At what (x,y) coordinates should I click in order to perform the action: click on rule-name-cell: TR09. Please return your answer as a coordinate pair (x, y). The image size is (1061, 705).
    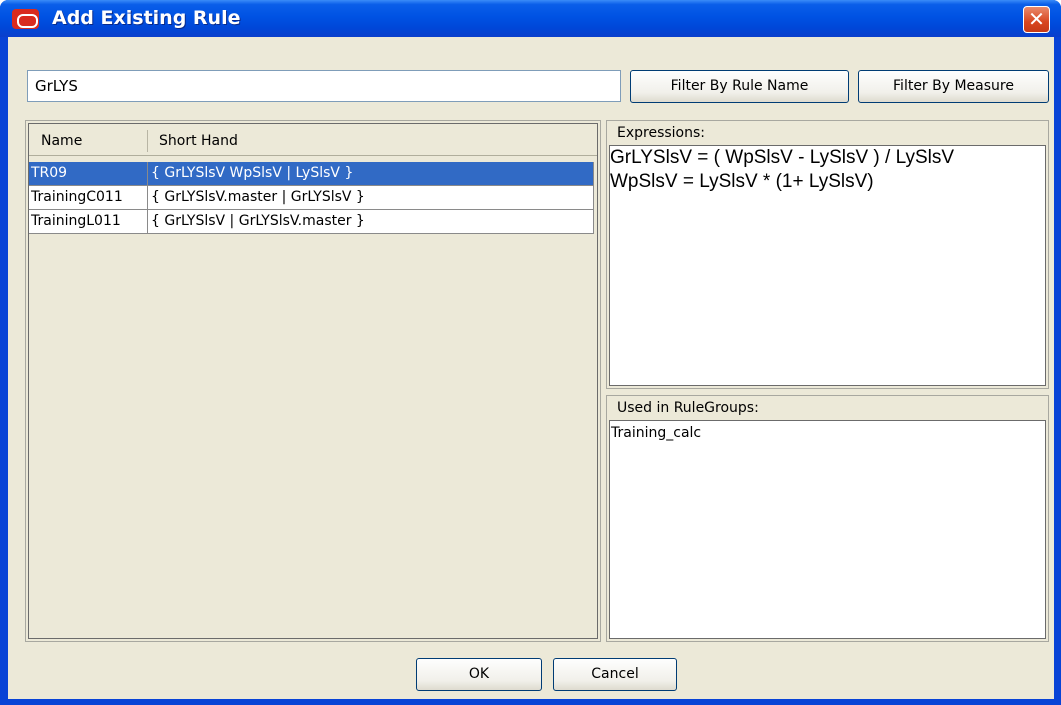
    Looking at the image, I should click on (88, 173).